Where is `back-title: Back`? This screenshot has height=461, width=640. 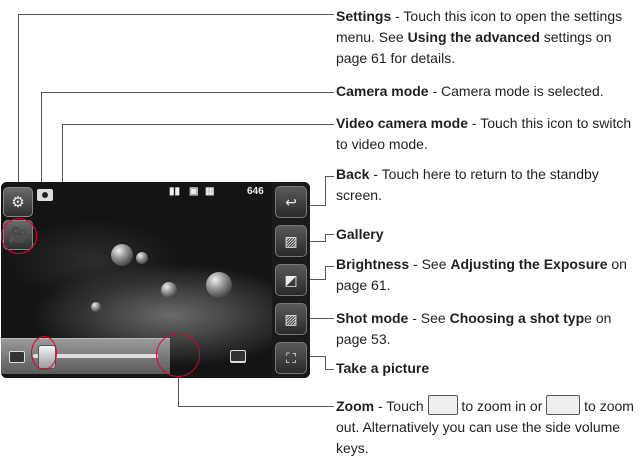
back-title: Back is located at coordinates (353, 174).